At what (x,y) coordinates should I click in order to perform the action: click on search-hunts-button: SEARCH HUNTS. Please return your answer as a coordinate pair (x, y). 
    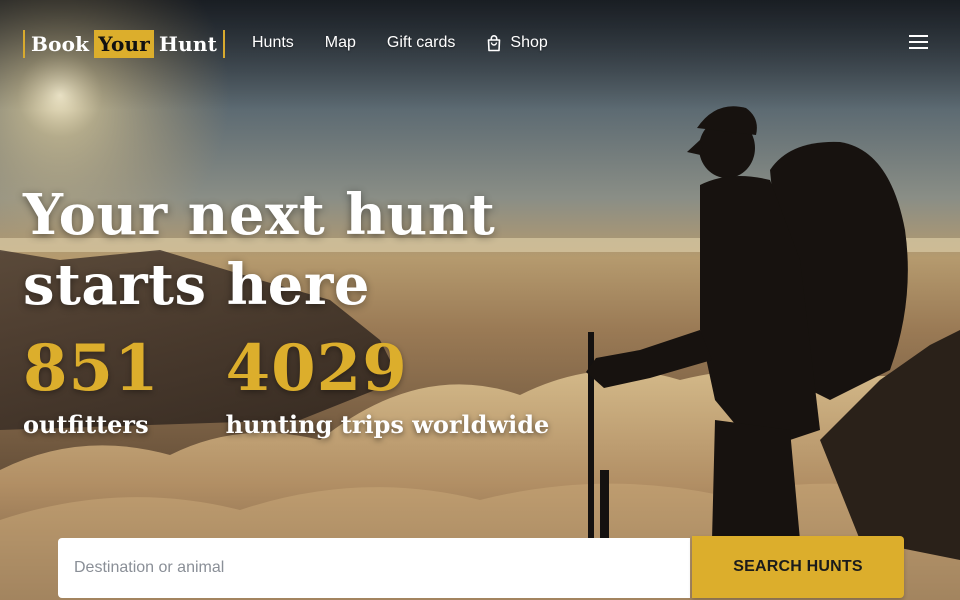
    Looking at the image, I should click on (798, 567).